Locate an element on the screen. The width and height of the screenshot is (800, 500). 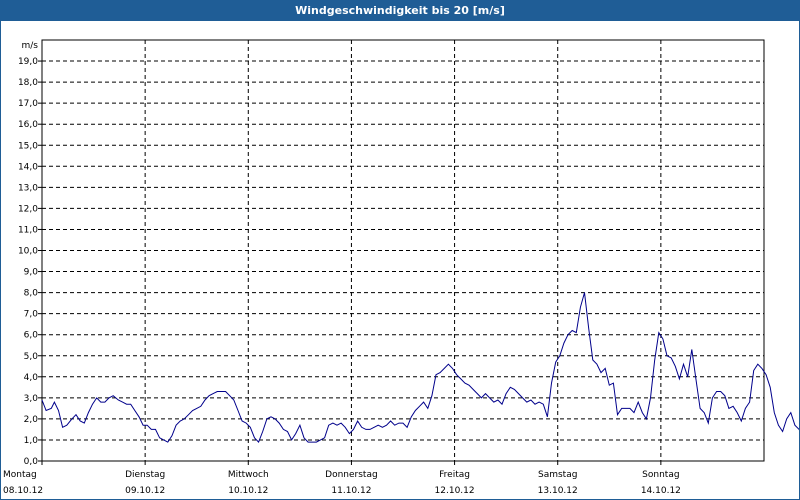
y-tick-label: 6,0 is located at coordinates (31, 336).